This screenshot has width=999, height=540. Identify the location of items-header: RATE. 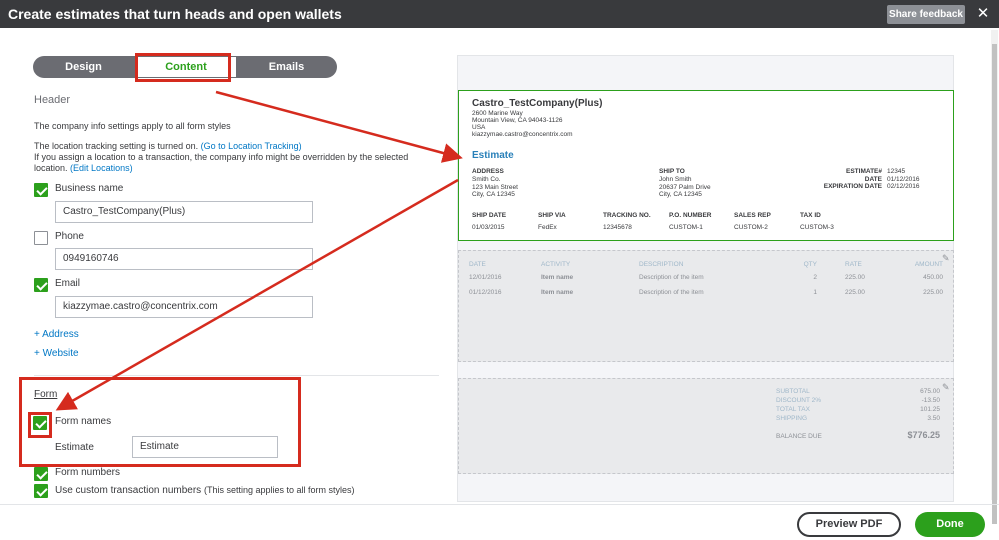
(853, 264).